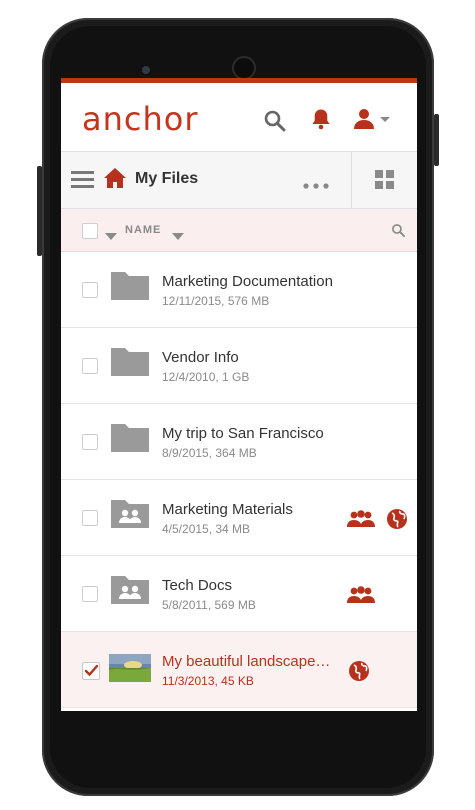 The image size is (475, 810). Describe the element at coordinates (146, 70) in the screenshot. I see `front-camera` at that location.